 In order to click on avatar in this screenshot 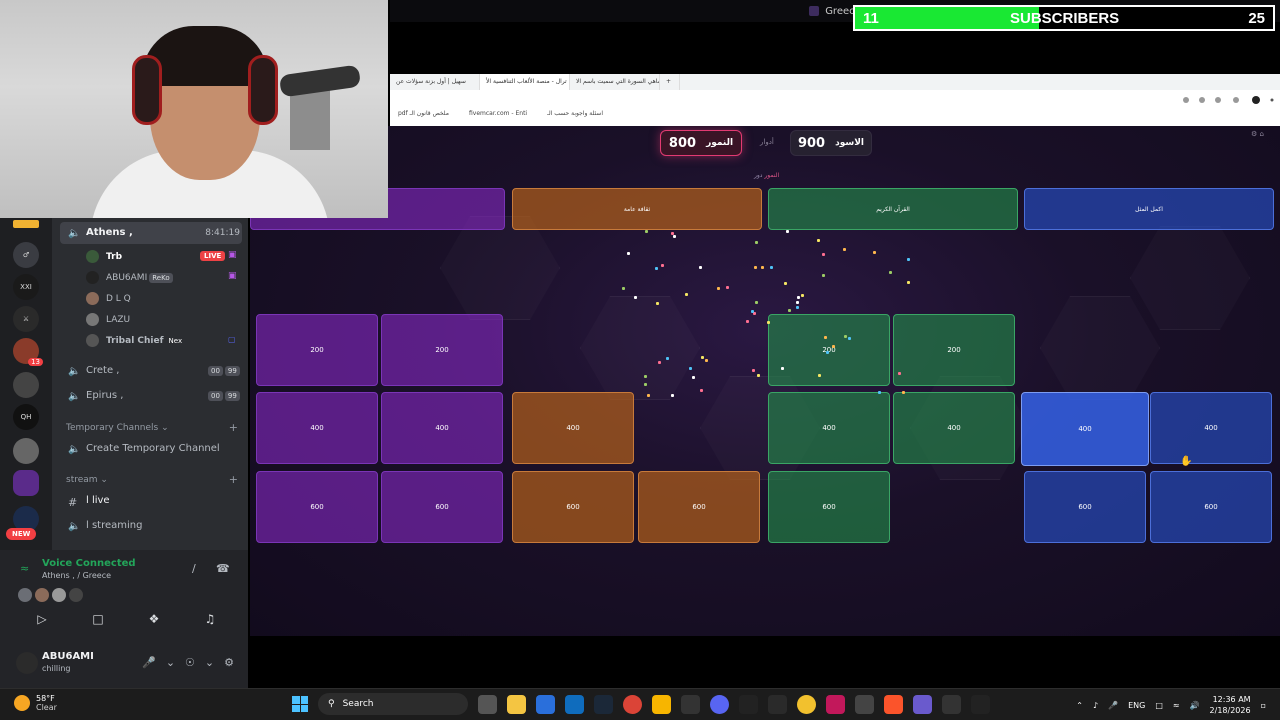, I will do `click(27, 663)`.